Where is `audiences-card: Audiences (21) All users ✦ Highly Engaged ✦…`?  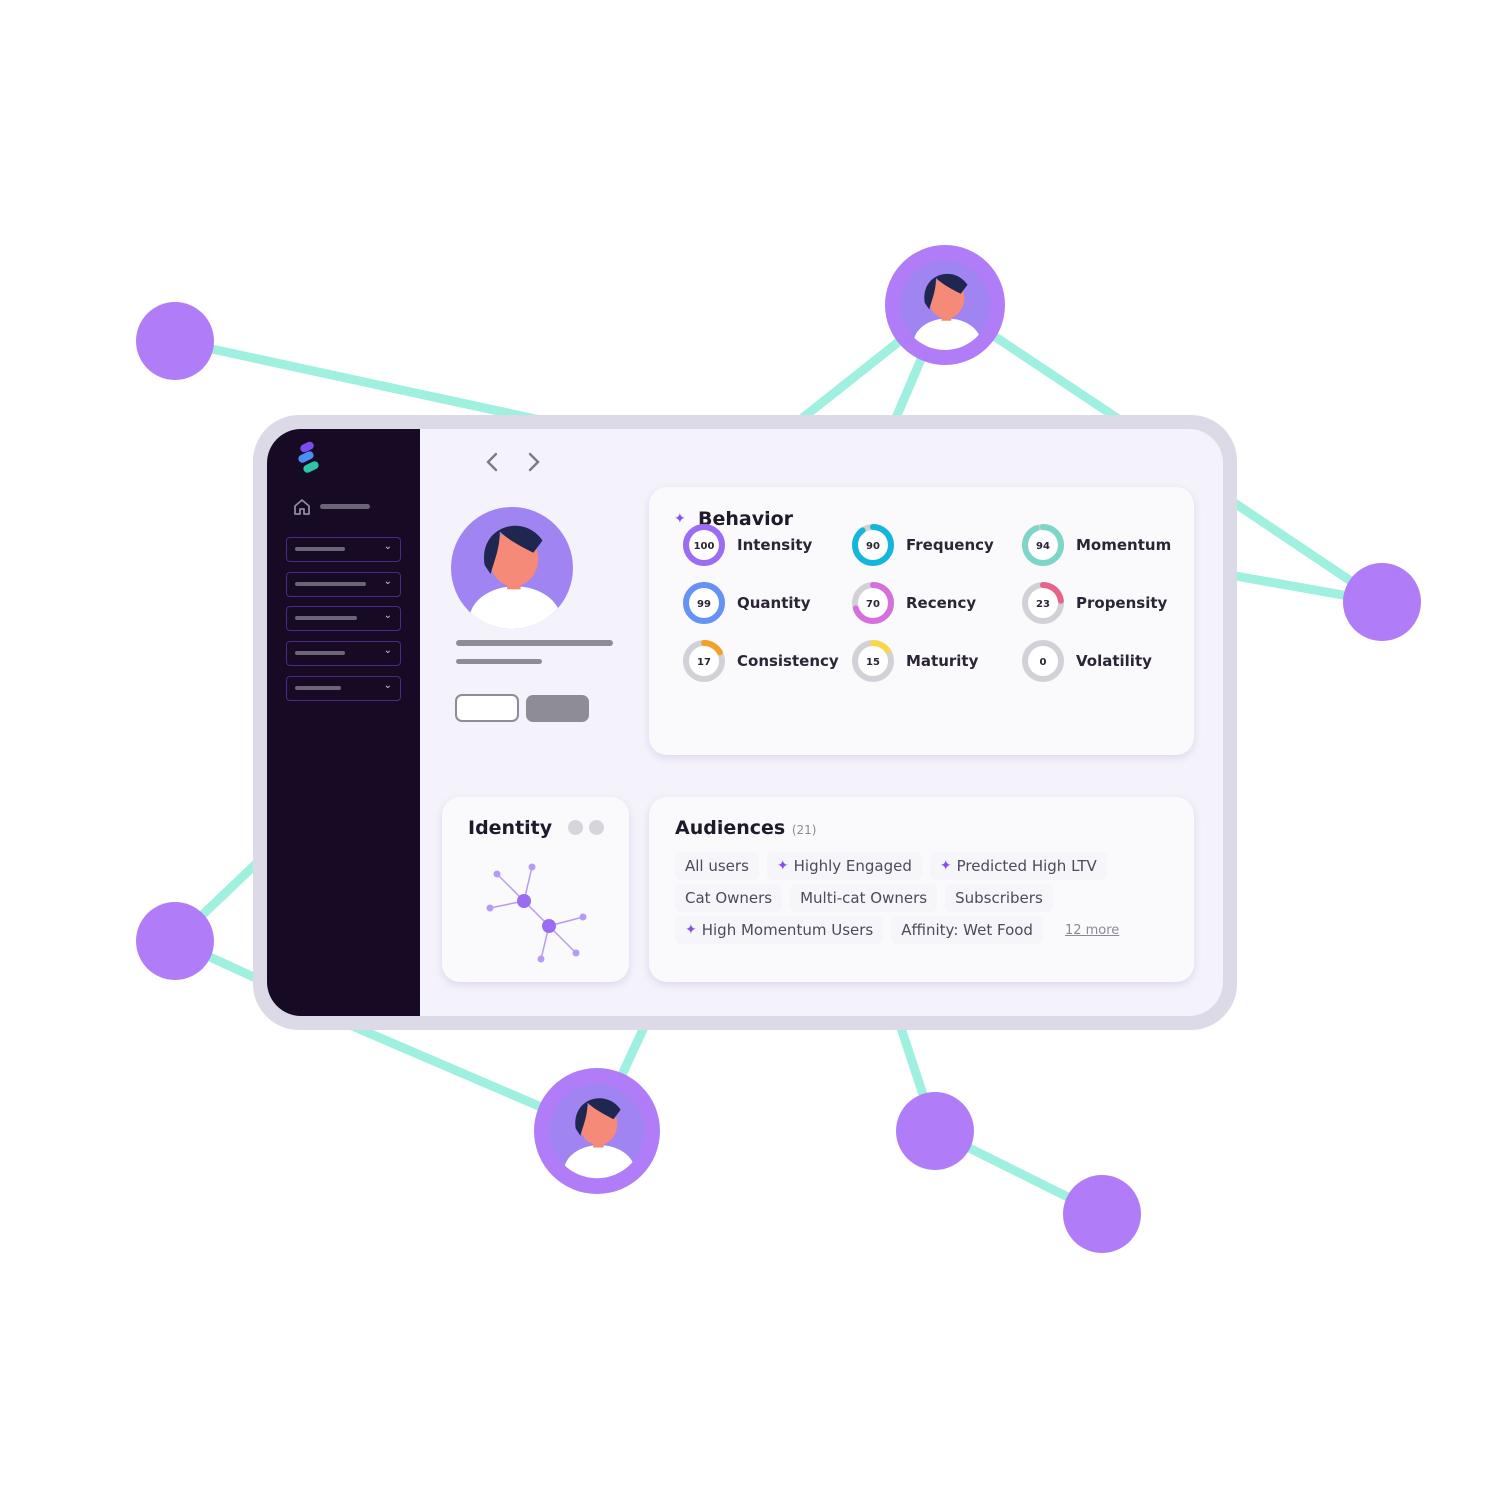
audiences-card: Audiences (21) All users ✦ Highly Engaged ✦… is located at coordinates (921, 889).